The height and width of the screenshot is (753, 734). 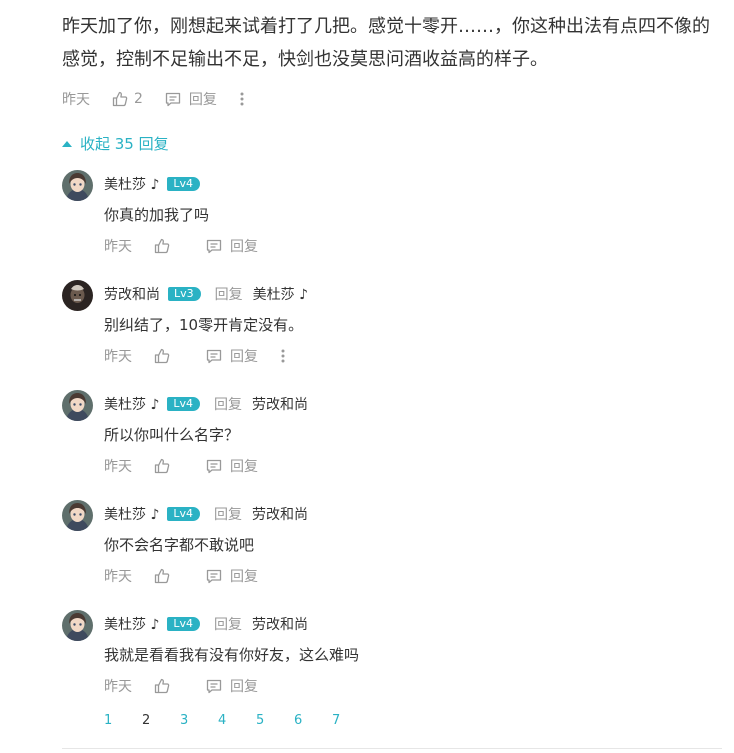 What do you see at coordinates (232, 655) in the screenshot?
I see `reply-text: 我就是看看我有没有你好友，这么难吗` at bounding box center [232, 655].